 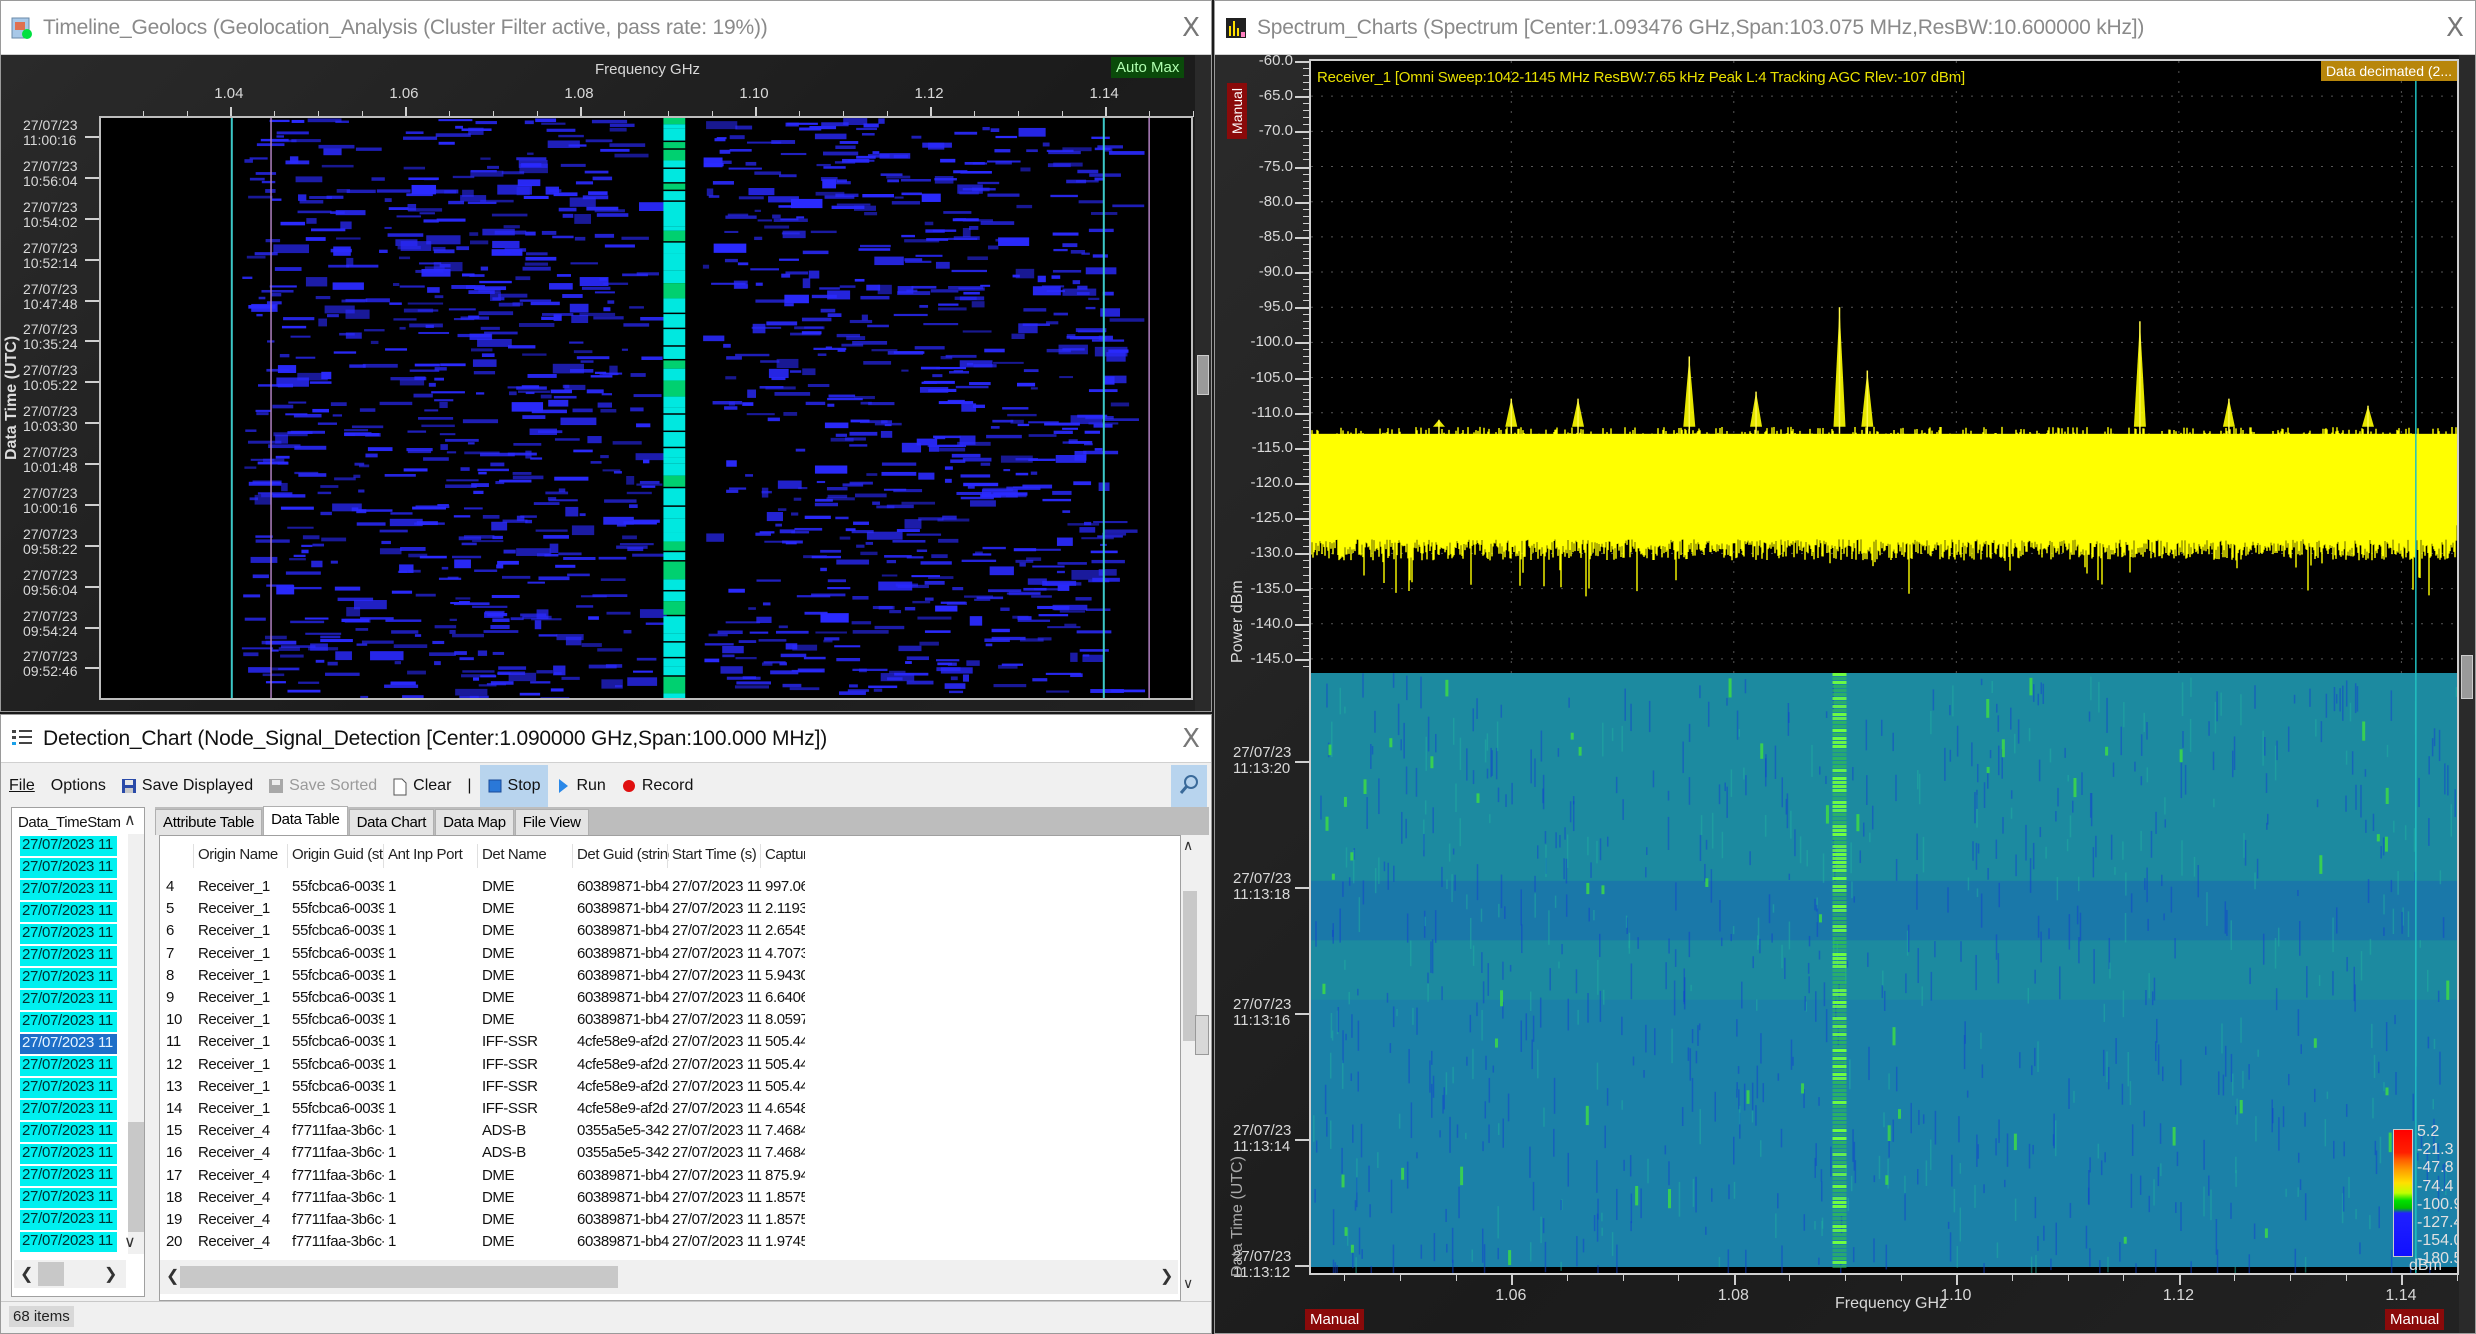 What do you see at coordinates (1335, 1319) in the screenshot?
I see `manual-x-left-badge: Manual` at bounding box center [1335, 1319].